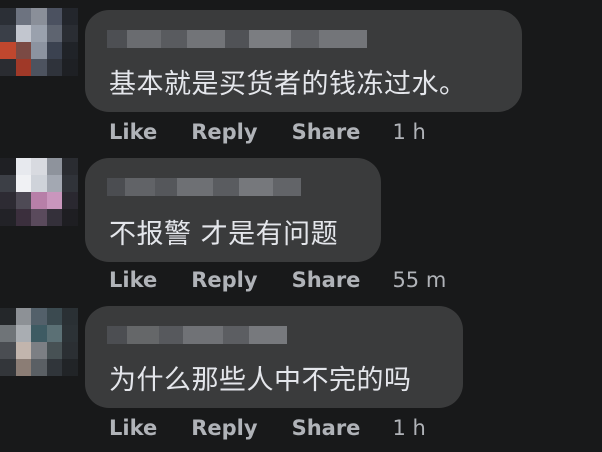  I want to click on comment-text: 基本就是买货者的钱冻过水。, so click(288, 84).